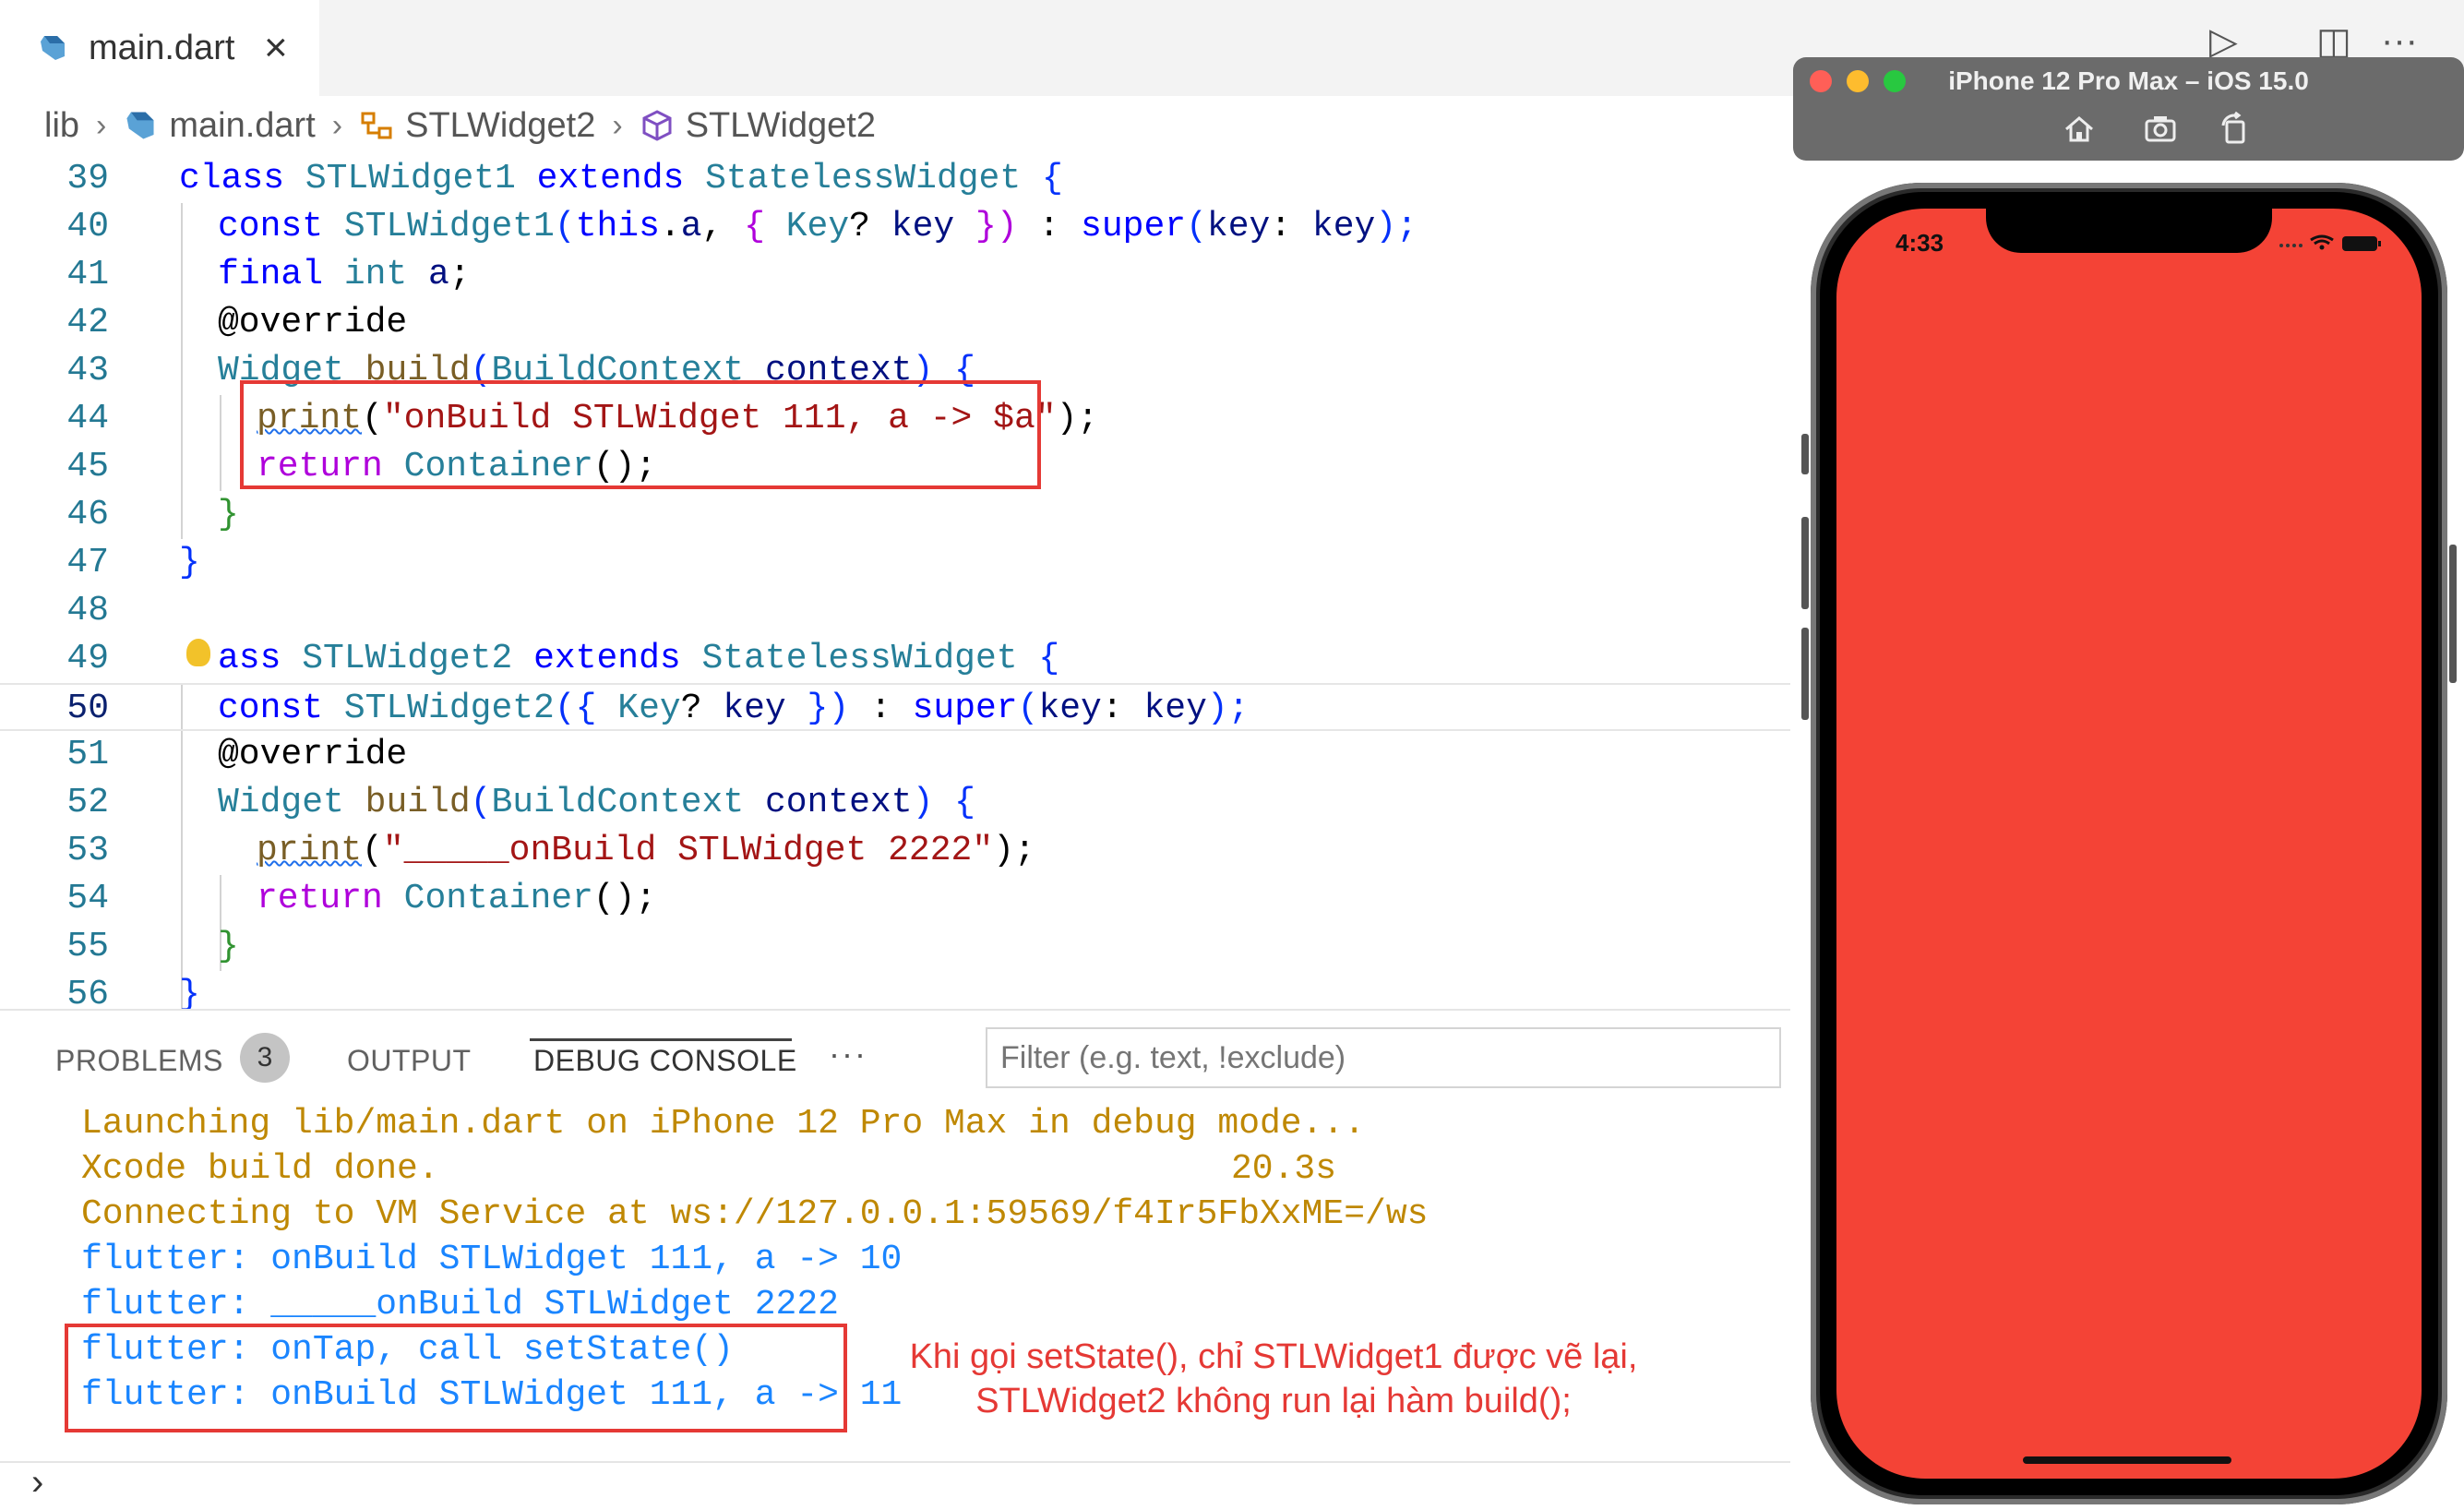  Describe the element at coordinates (2291, 245) in the screenshot. I see `signal-icon` at that location.